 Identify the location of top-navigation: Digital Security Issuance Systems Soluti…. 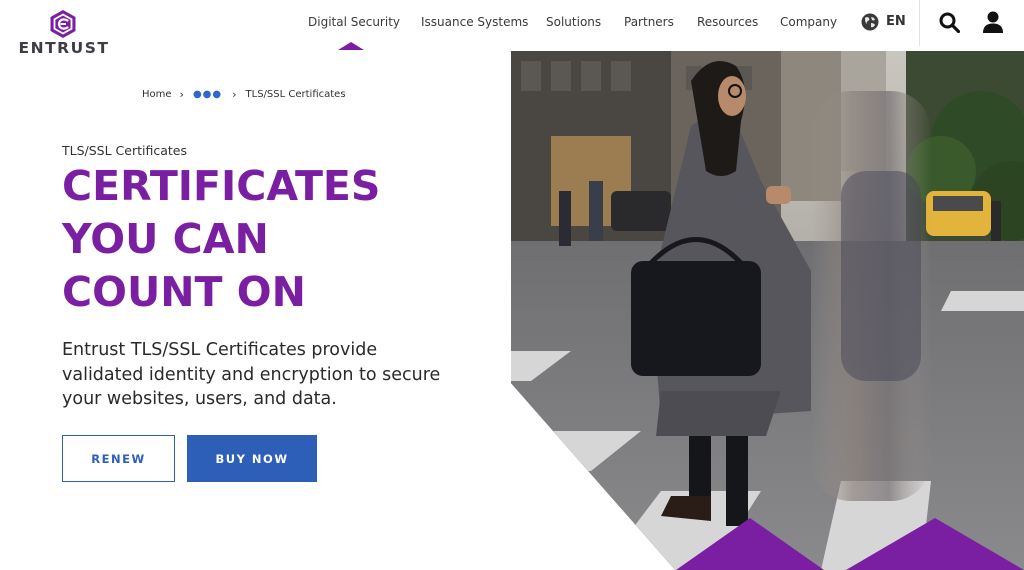
(512, 25).